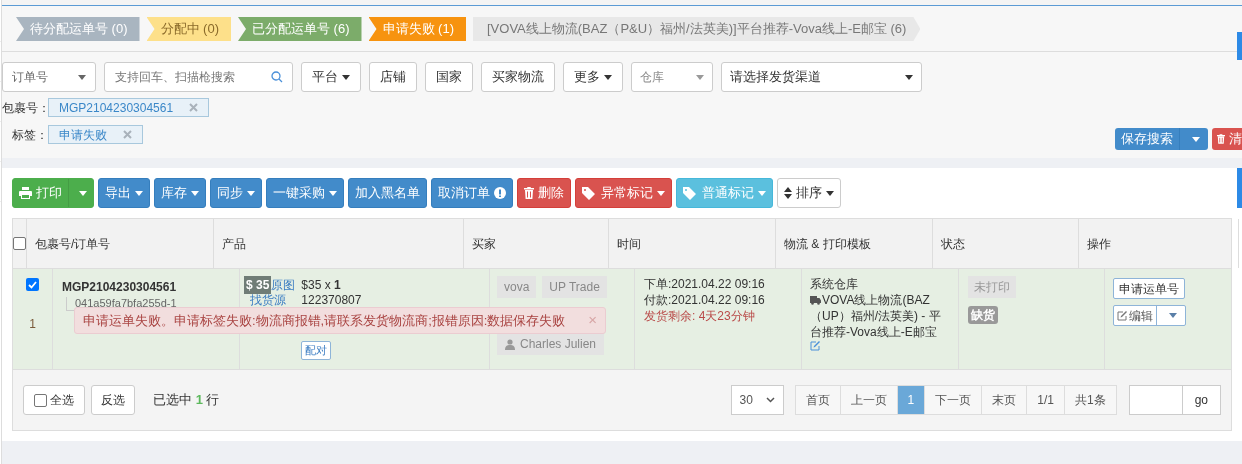 This screenshot has height=464, width=1242. What do you see at coordinates (1161, 139) in the screenshot?
I see `save-search-button: 保存搜索` at bounding box center [1161, 139].